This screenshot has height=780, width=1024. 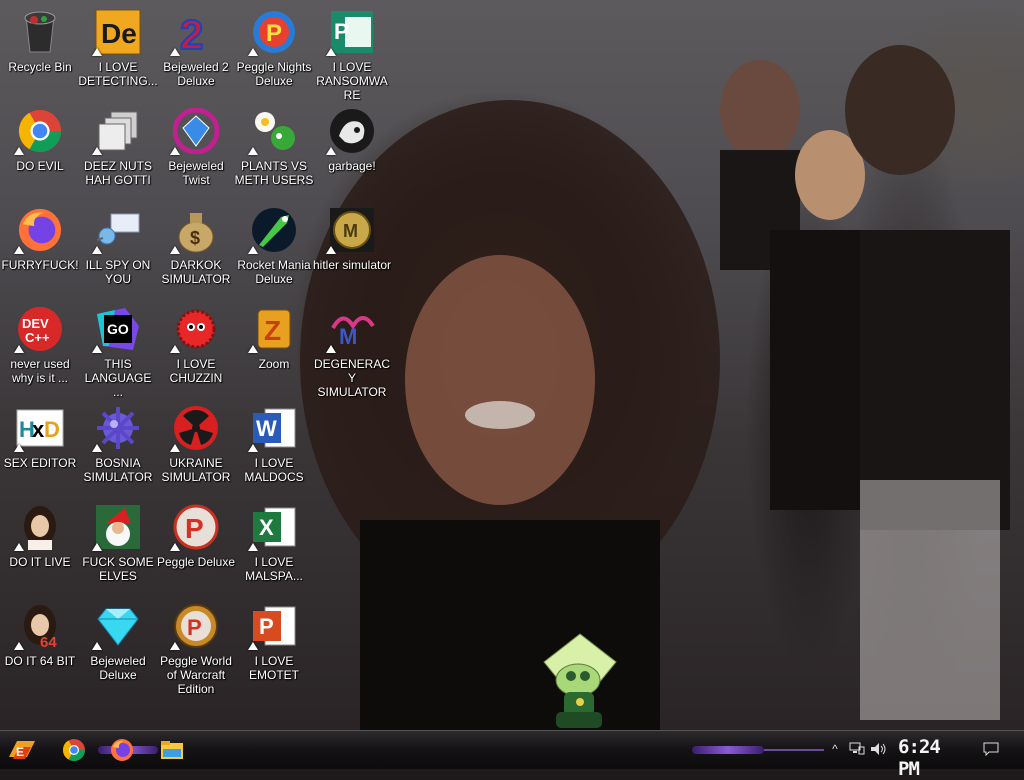 I want to click on desktop-icon-label: Bejeweled 2 Deluxe, so click(x=196, y=74).